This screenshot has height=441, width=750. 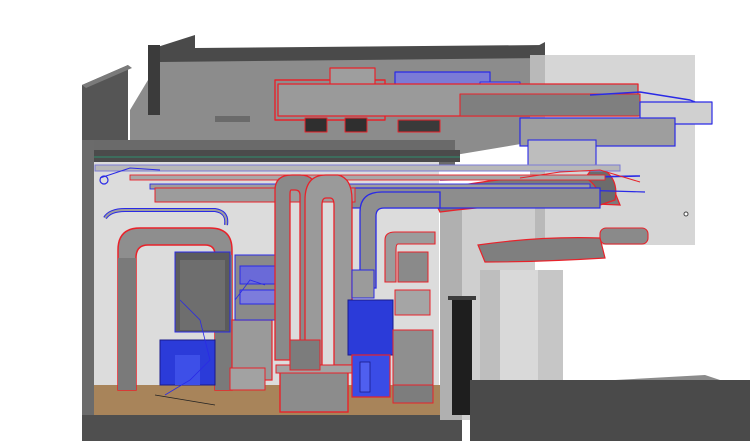 I want to click on roof-parapet-back-block, so click(x=154, y=80).